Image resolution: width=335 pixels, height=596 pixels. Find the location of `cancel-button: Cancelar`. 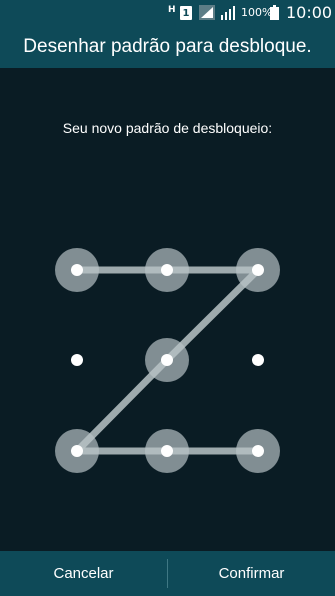

cancel-button: Cancelar is located at coordinates (83, 573).